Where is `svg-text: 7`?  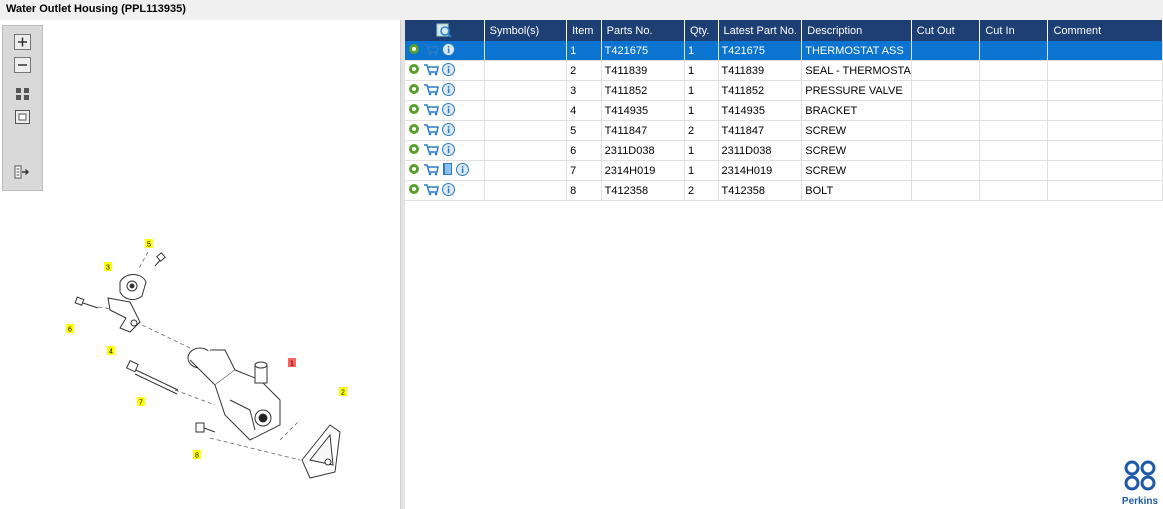 svg-text: 7 is located at coordinates (141, 403).